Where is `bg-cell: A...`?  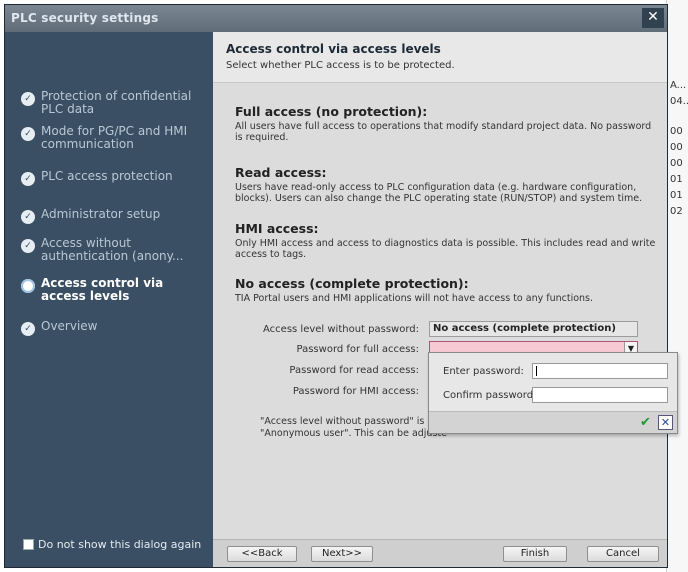
bg-cell: A... is located at coordinates (678, 85).